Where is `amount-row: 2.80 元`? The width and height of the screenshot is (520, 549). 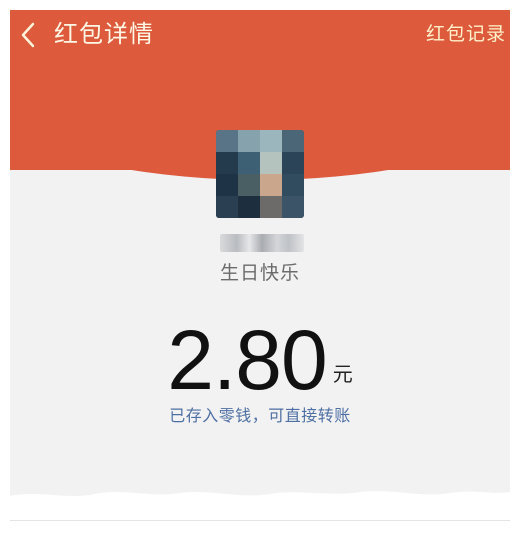 amount-row: 2.80 元 is located at coordinates (260, 360).